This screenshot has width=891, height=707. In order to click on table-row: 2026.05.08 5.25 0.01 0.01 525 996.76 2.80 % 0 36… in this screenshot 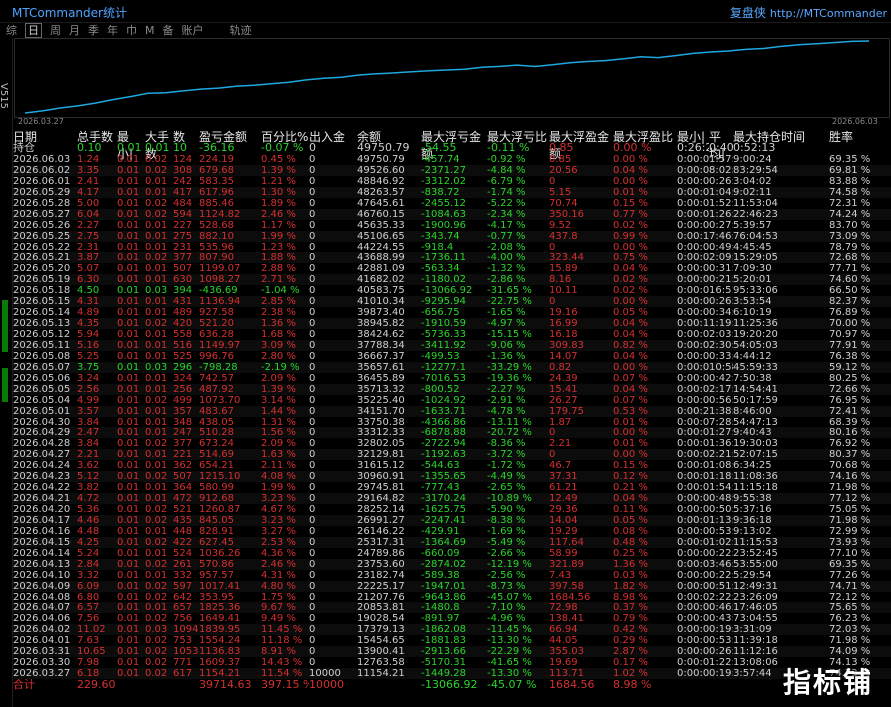, I will do `click(452, 356)`.